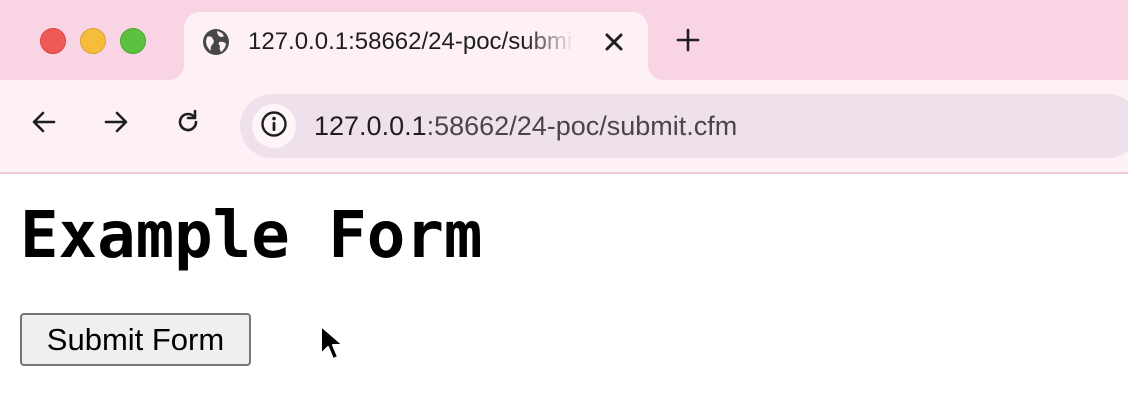 This screenshot has height=410, width=1128. What do you see at coordinates (614, 42) in the screenshot?
I see `close-icon` at bounding box center [614, 42].